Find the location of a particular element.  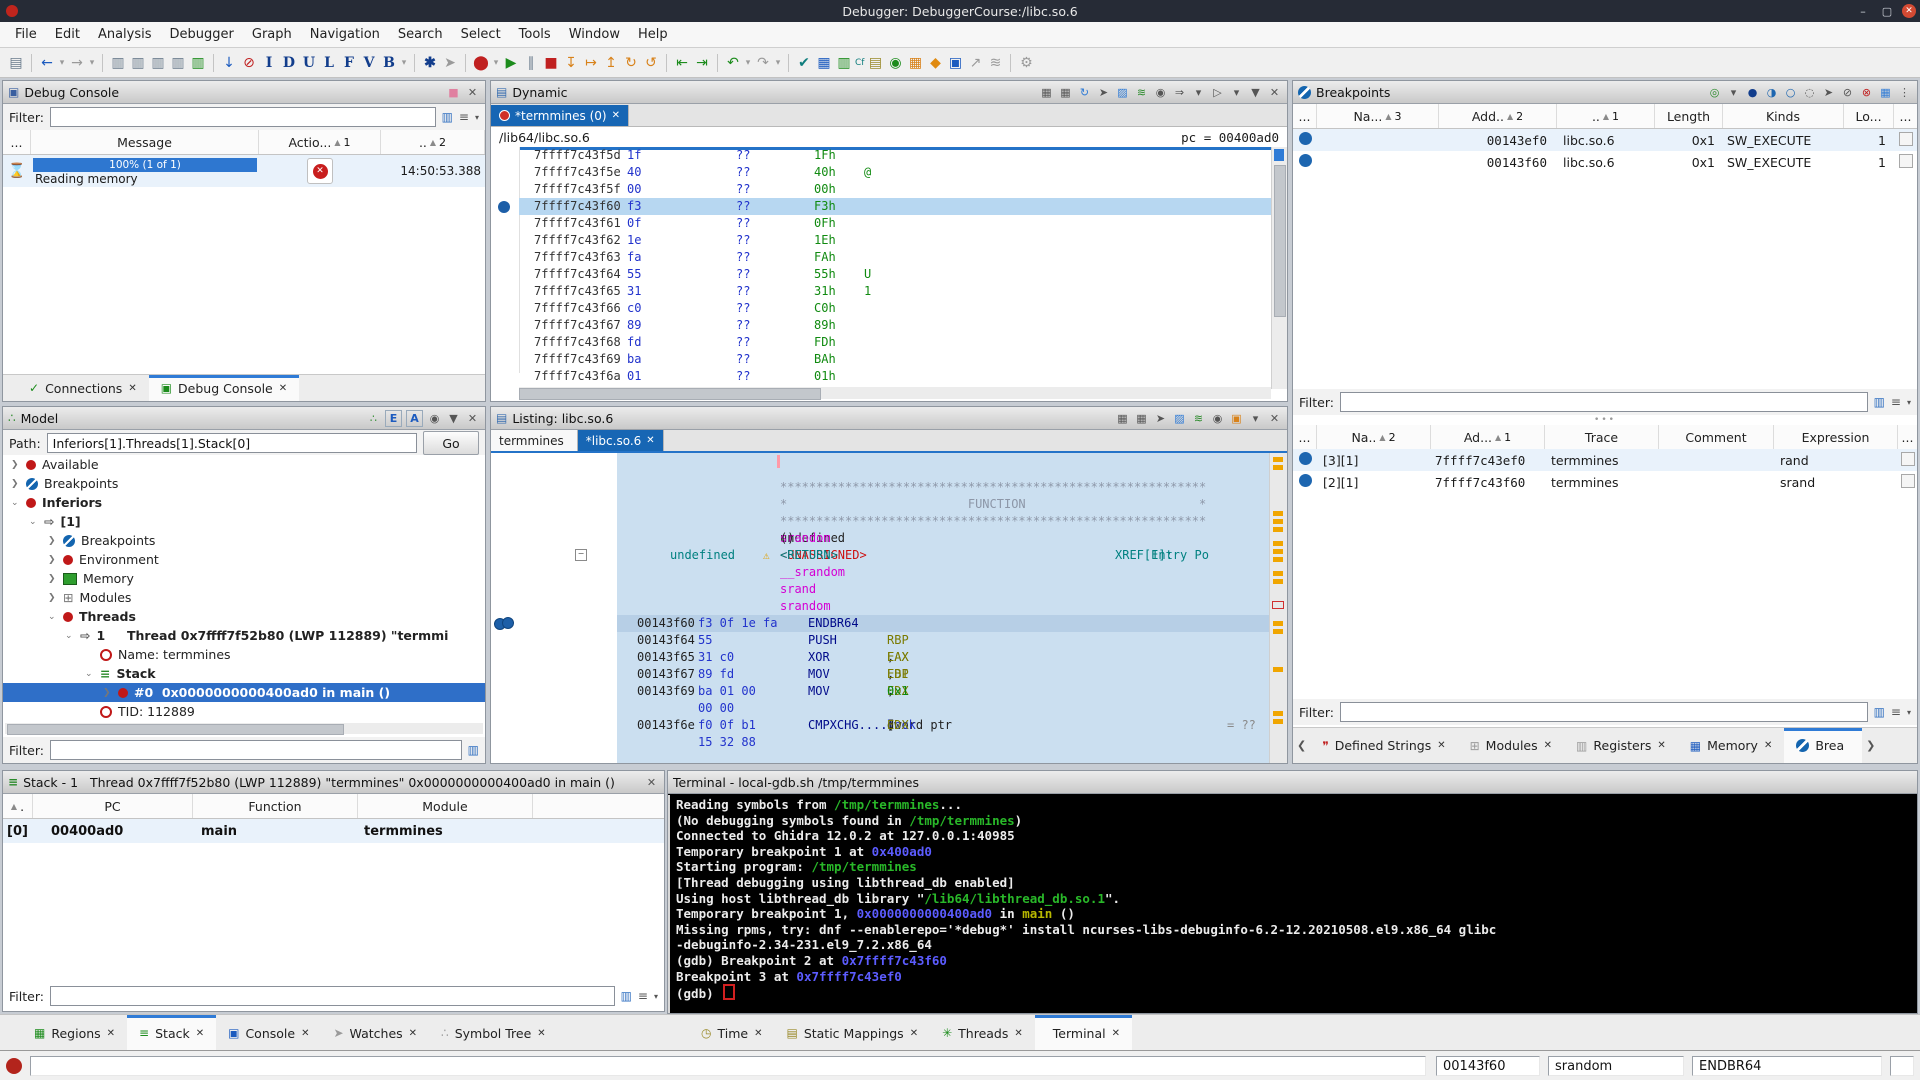

datatype-b-icon: B is located at coordinates (389, 63).